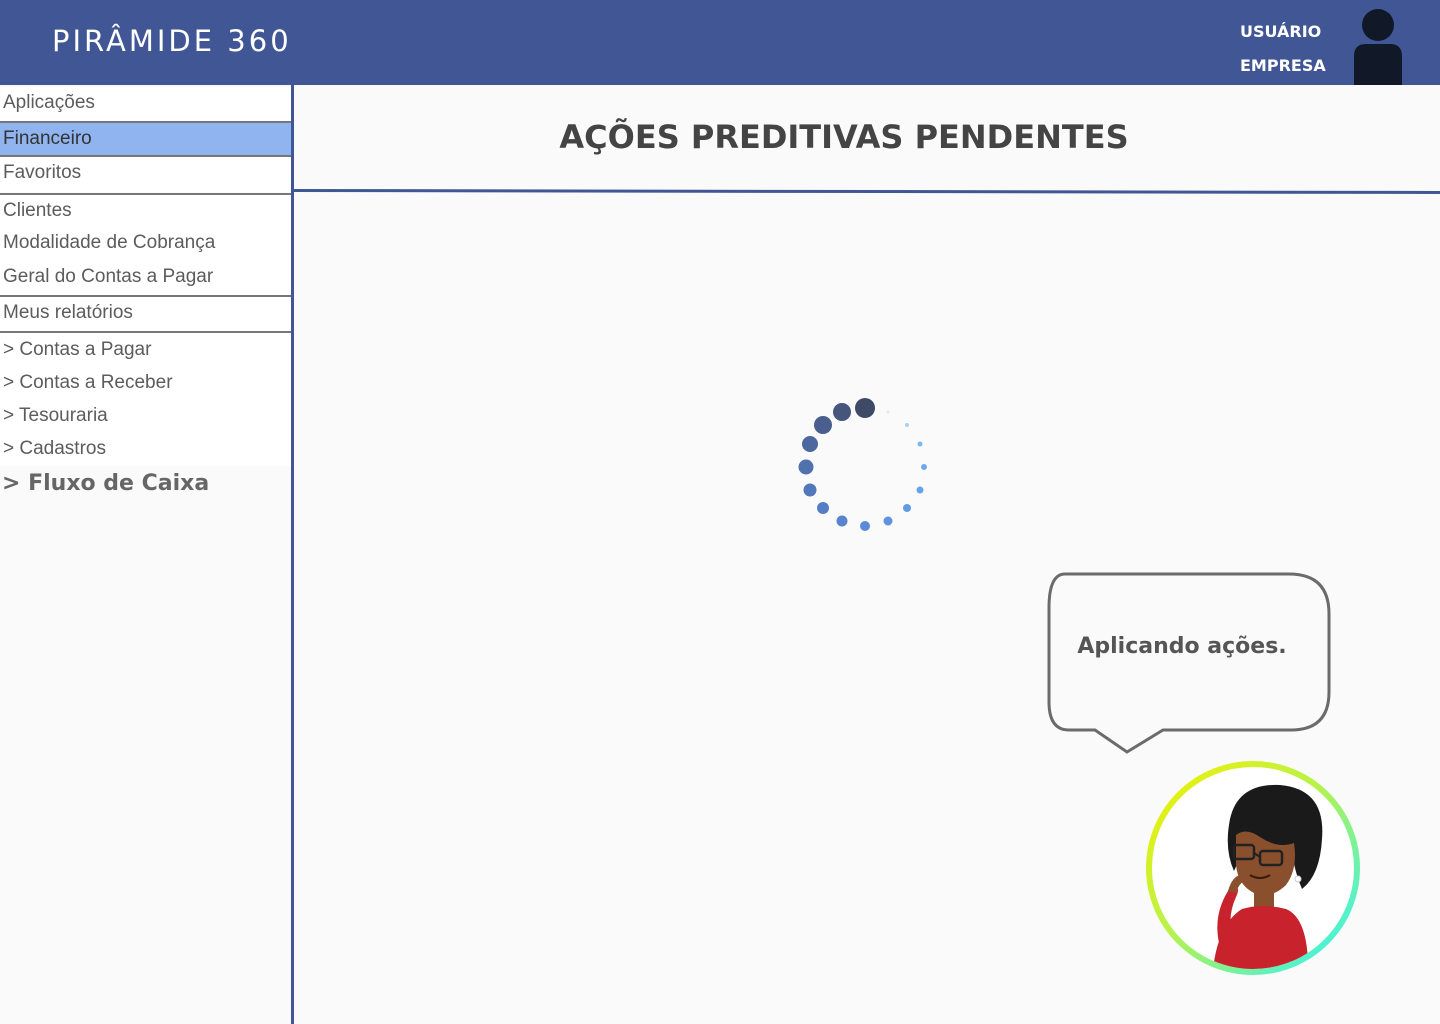  What do you see at coordinates (1283, 65) in the screenshot?
I see `company-label: EMPRESA` at bounding box center [1283, 65].